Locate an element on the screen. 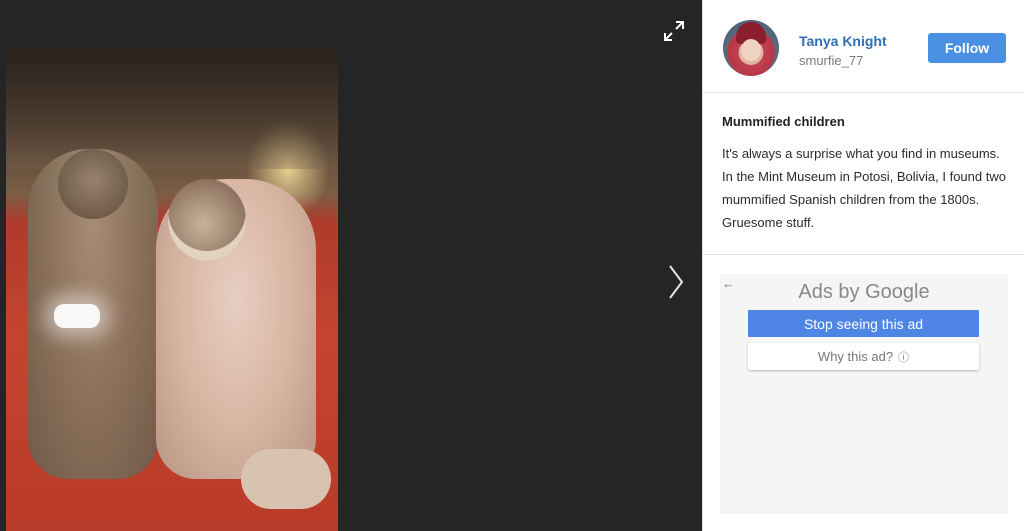 The width and height of the screenshot is (1024, 531). mummy-head-right is located at coordinates (207, 220).